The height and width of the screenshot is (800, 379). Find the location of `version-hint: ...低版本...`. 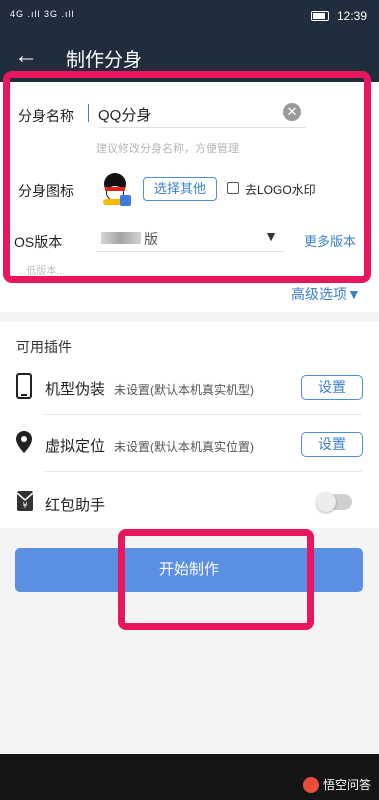

version-hint: ...低版本... is located at coordinates (41, 271).